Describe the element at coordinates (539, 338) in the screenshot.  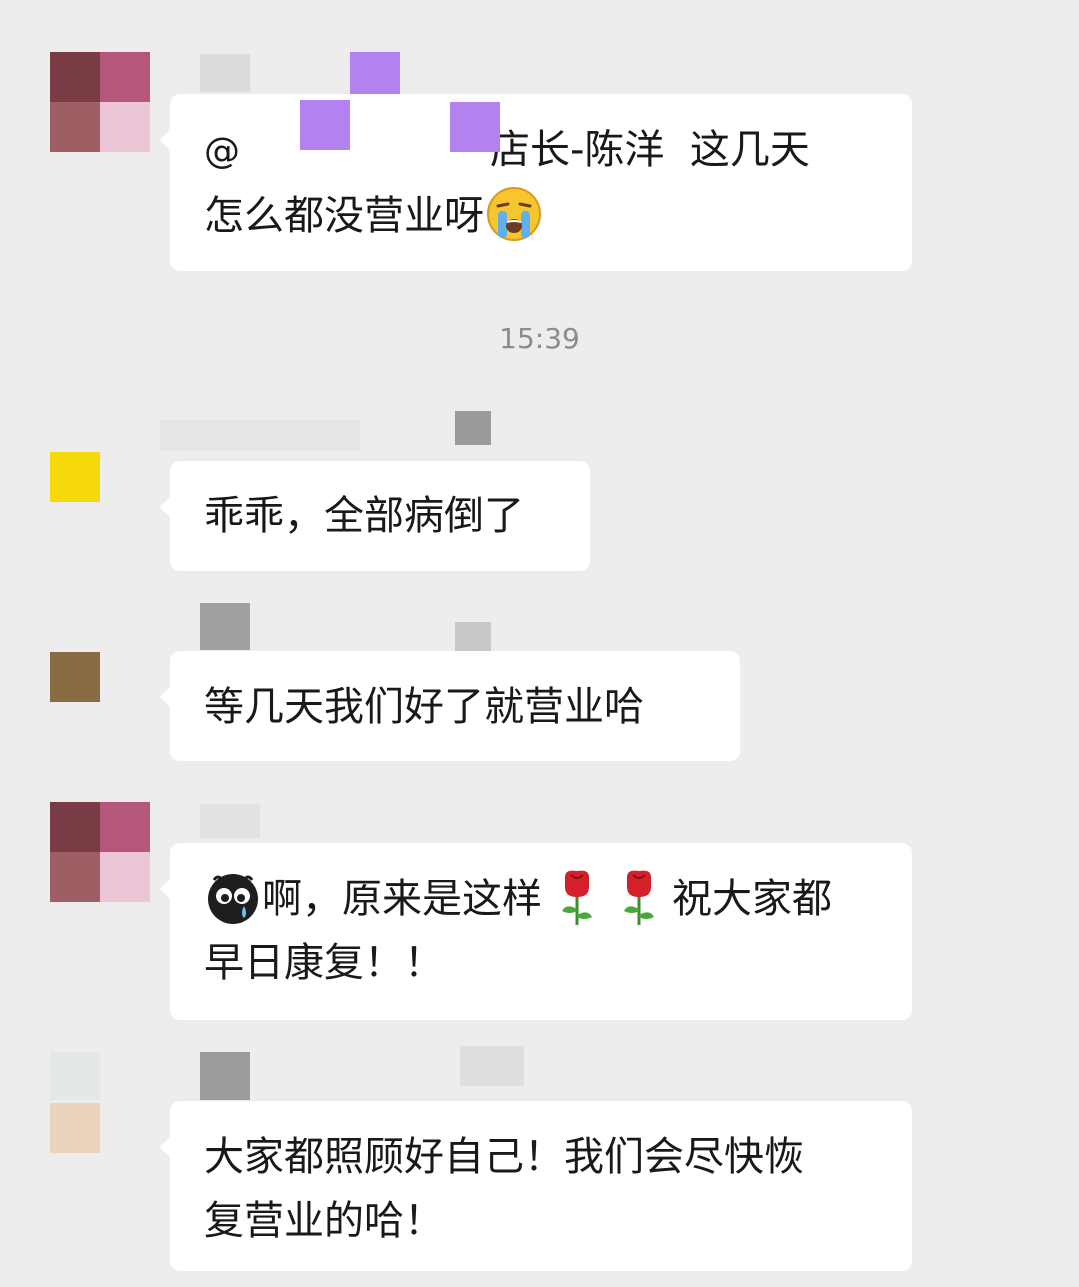
I see `message-timestamp: 15:39` at that location.